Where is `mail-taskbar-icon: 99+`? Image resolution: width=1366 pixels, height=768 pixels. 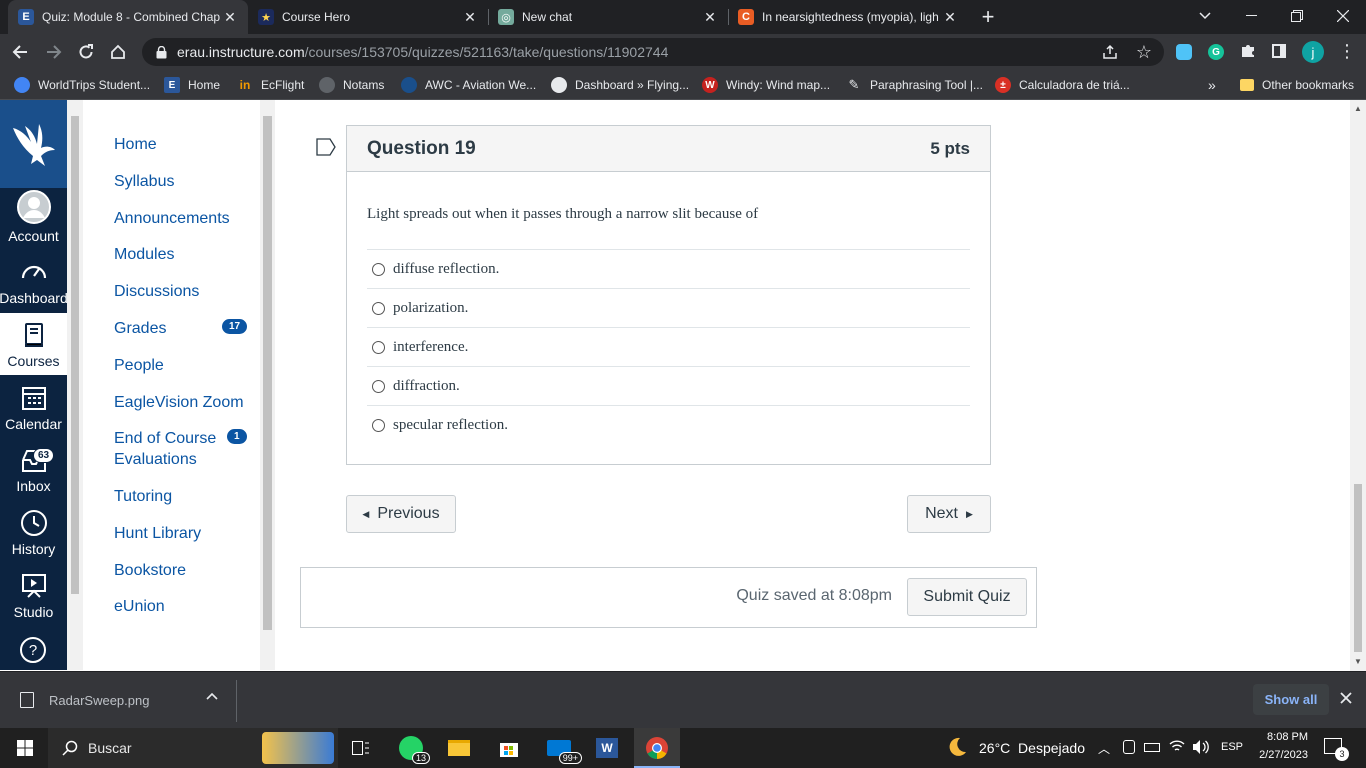 mail-taskbar-icon: 99+ is located at coordinates (563, 749).